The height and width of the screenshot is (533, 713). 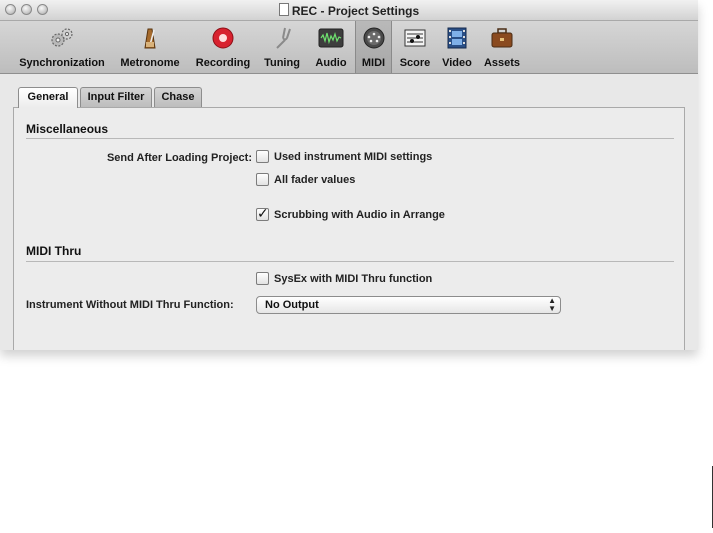 I want to click on toolbar-label: Metronome, so click(x=150, y=63).